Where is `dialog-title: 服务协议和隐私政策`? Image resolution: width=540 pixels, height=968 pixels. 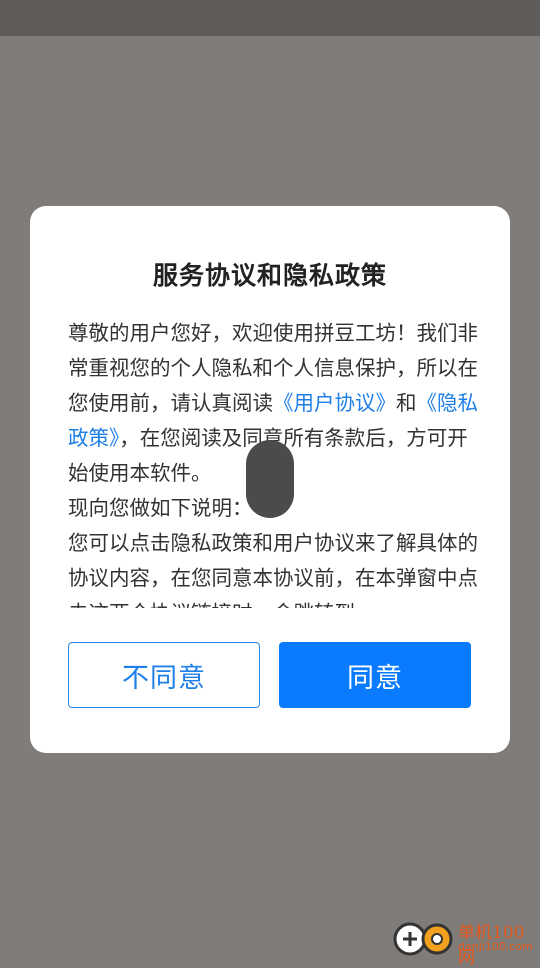
dialog-title: 服务协议和隐私政策 is located at coordinates (269, 275).